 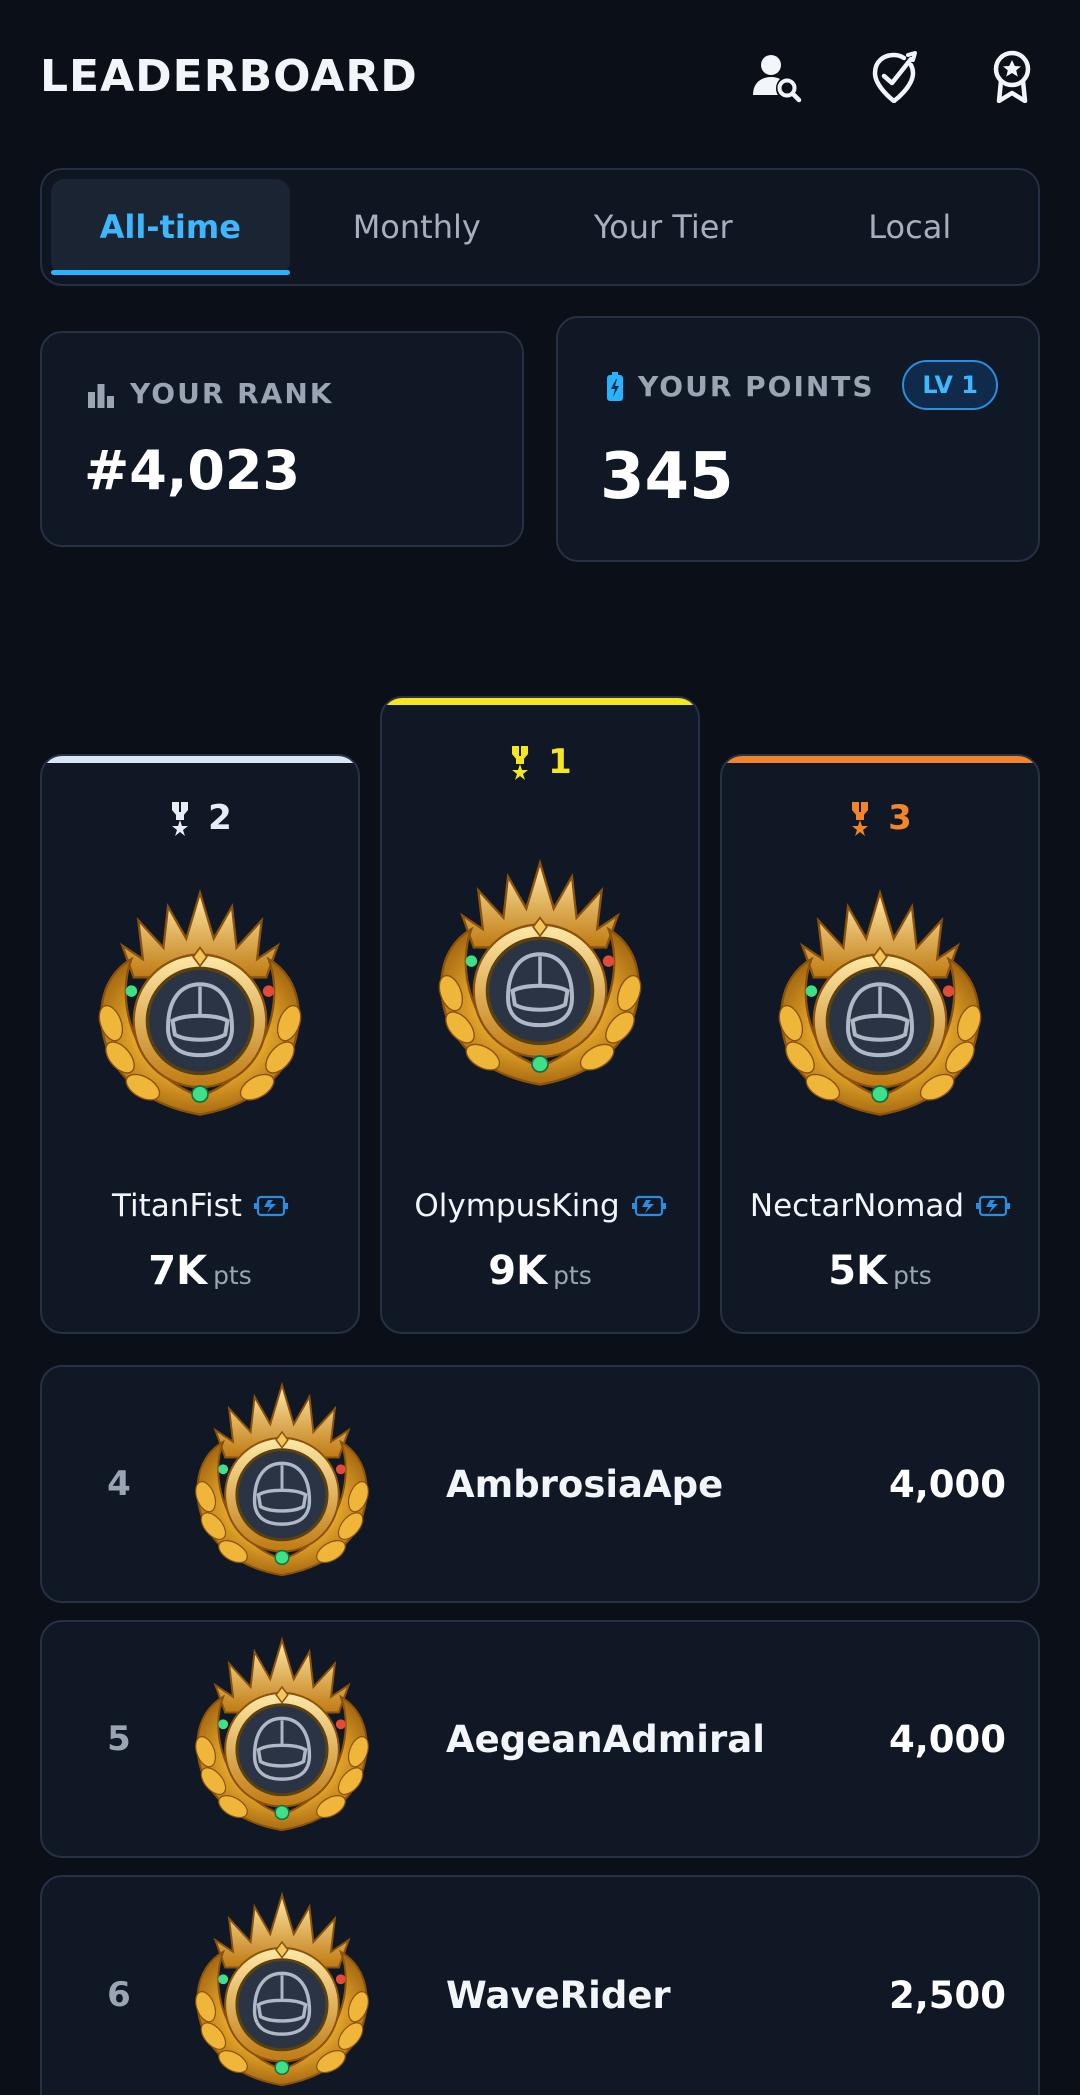 I want to click on place-number: 3, so click(x=900, y=818).